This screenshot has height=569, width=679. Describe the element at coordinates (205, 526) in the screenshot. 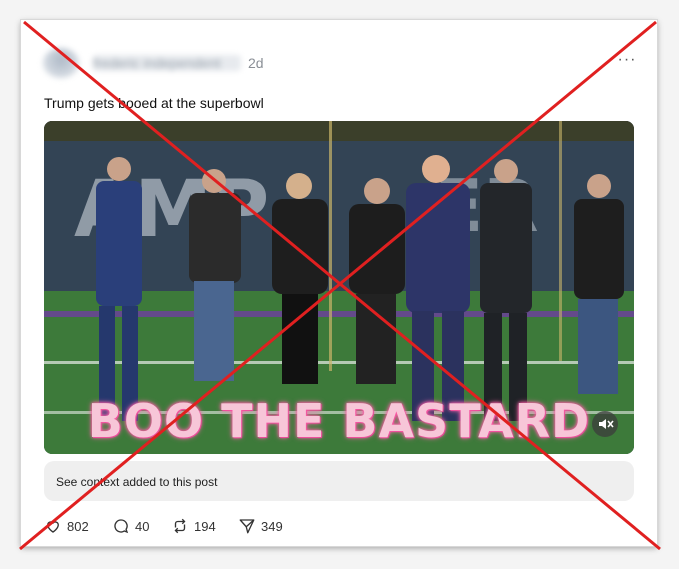

I see `repost-count: 194` at that location.